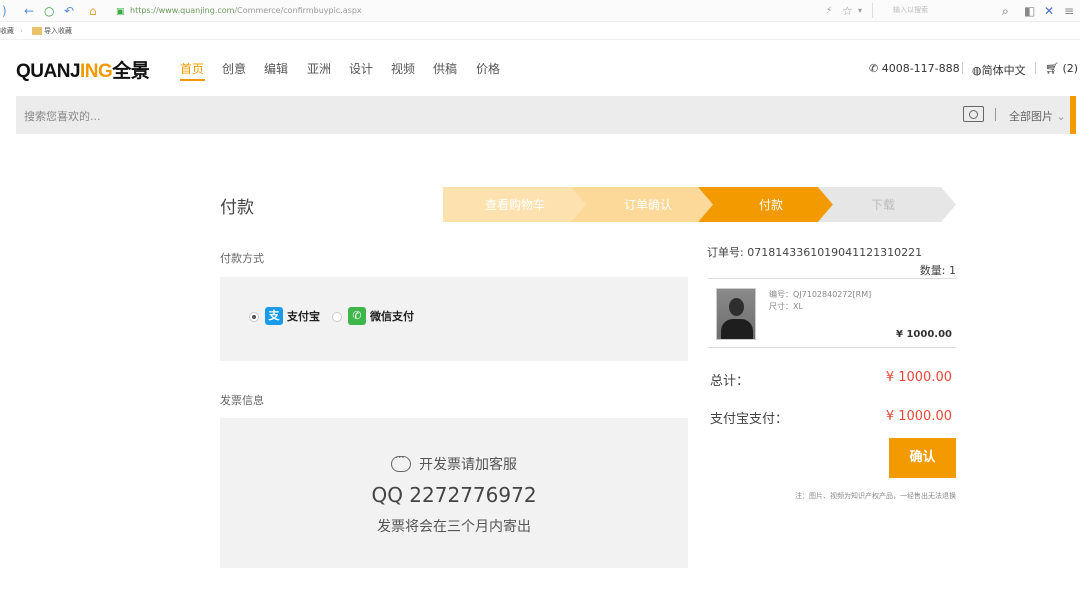 The height and width of the screenshot is (614, 1080). What do you see at coordinates (319, 68) in the screenshot?
I see `nav-item-asia: 亚洲` at bounding box center [319, 68].